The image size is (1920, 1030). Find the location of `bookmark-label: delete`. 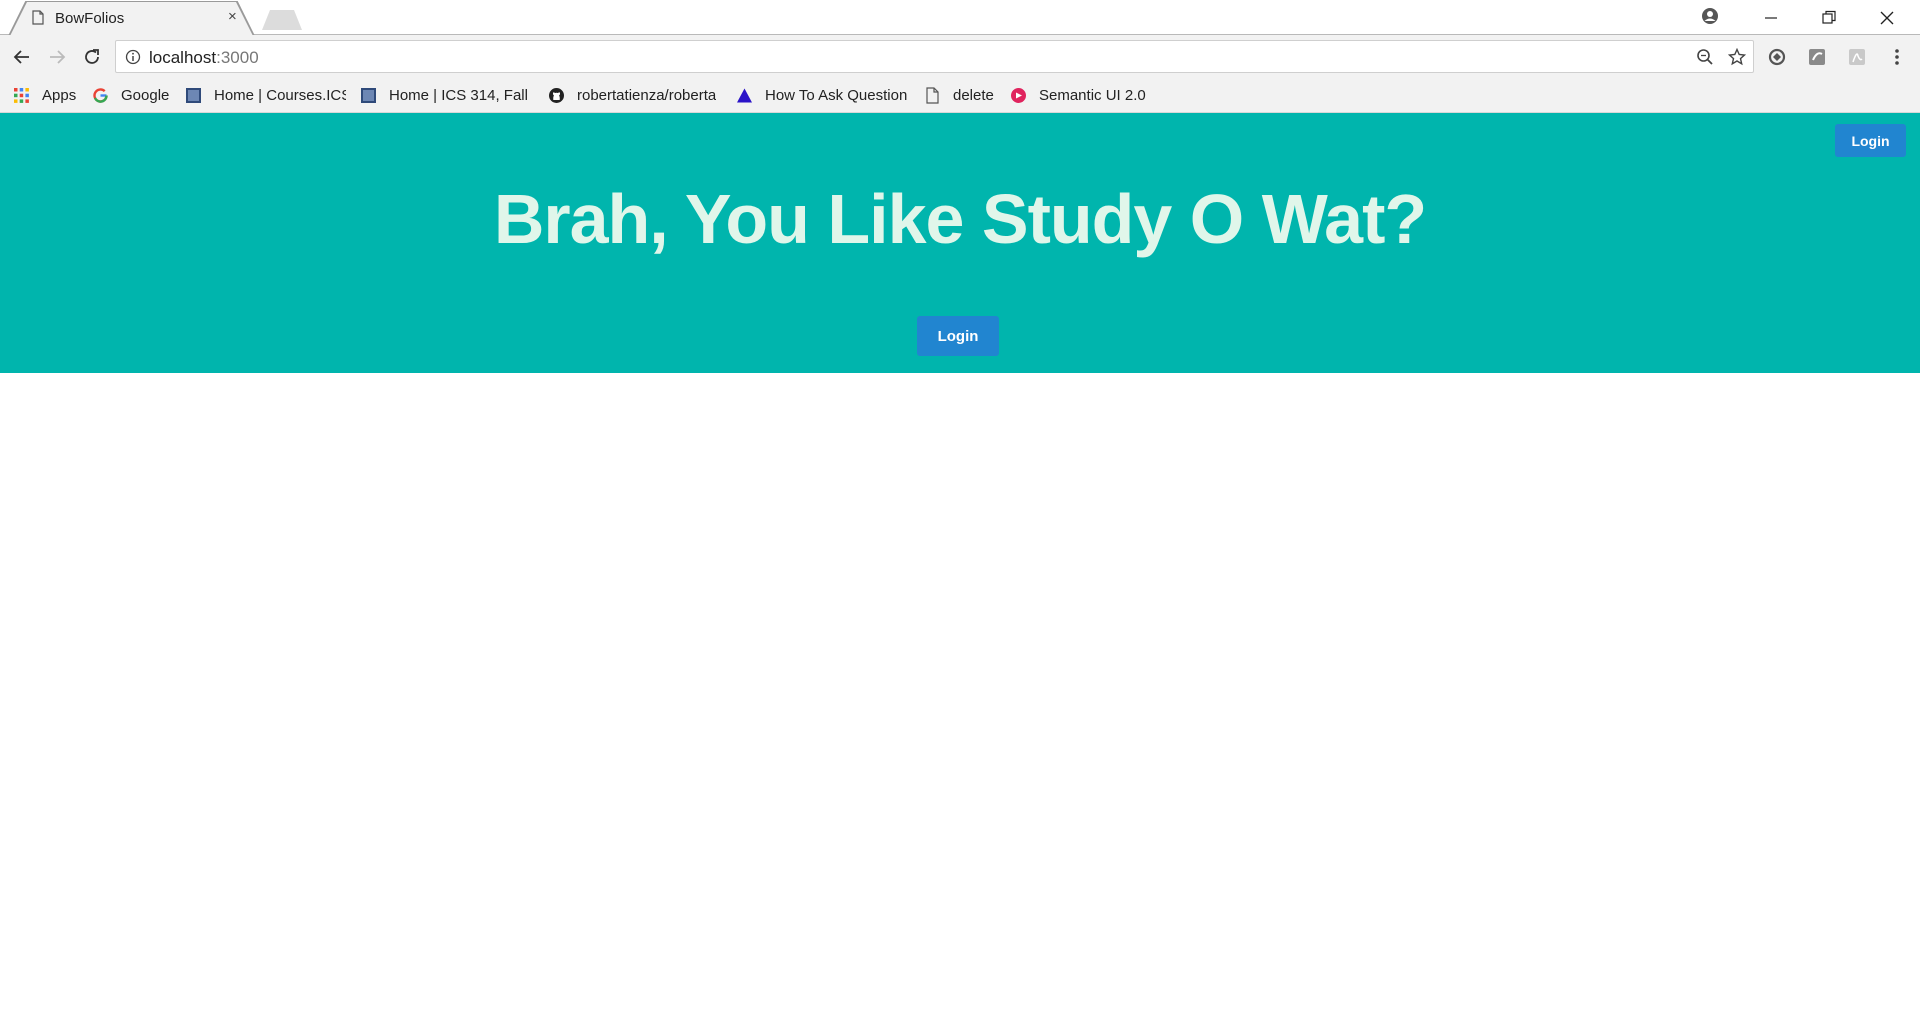

bookmark-label: delete is located at coordinates (973, 95).